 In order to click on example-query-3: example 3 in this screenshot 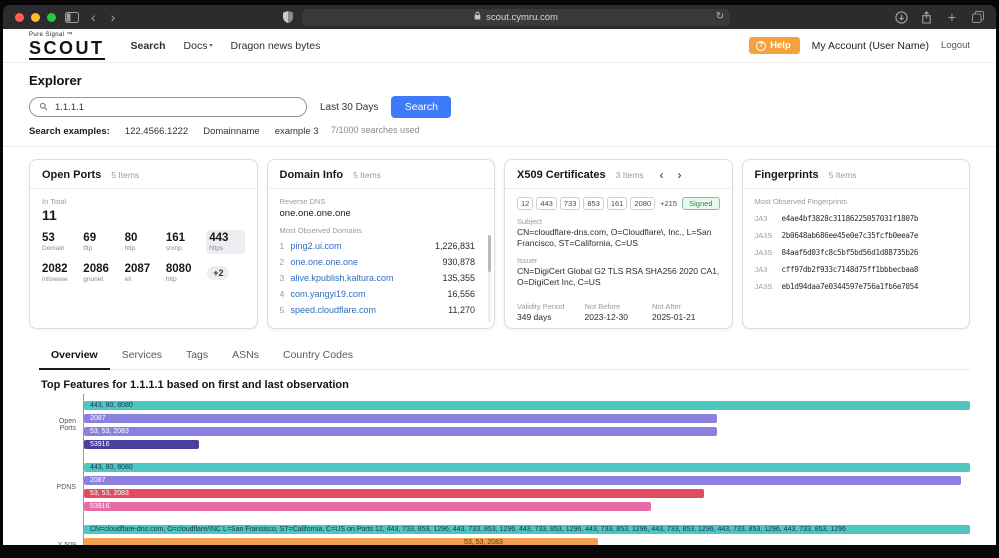, I will do `click(297, 131)`.